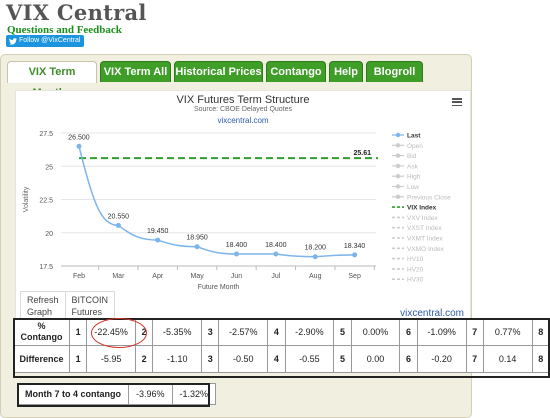  Describe the element at coordinates (46, 134) in the screenshot. I see `y-tick-label: 27.5` at that location.